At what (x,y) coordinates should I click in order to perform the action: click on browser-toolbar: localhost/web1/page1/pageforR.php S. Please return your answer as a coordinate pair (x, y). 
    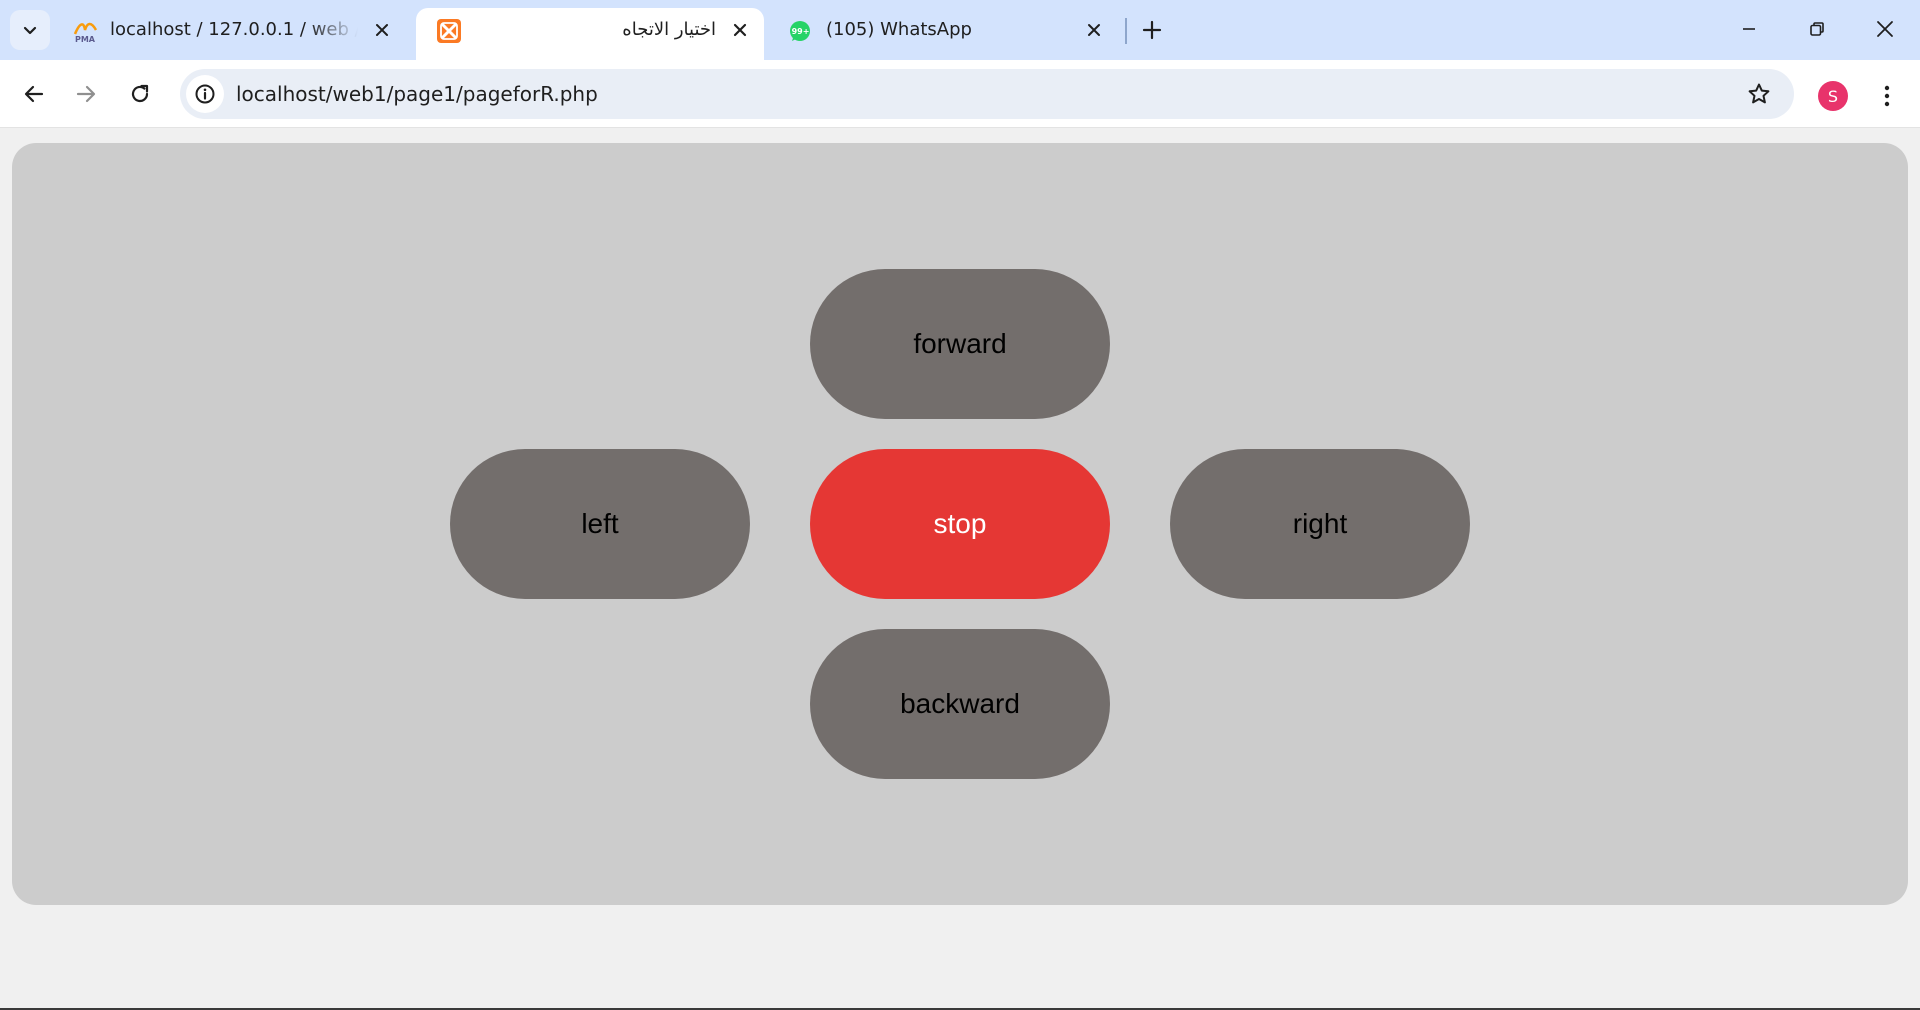
    Looking at the image, I should click on (960, 94).